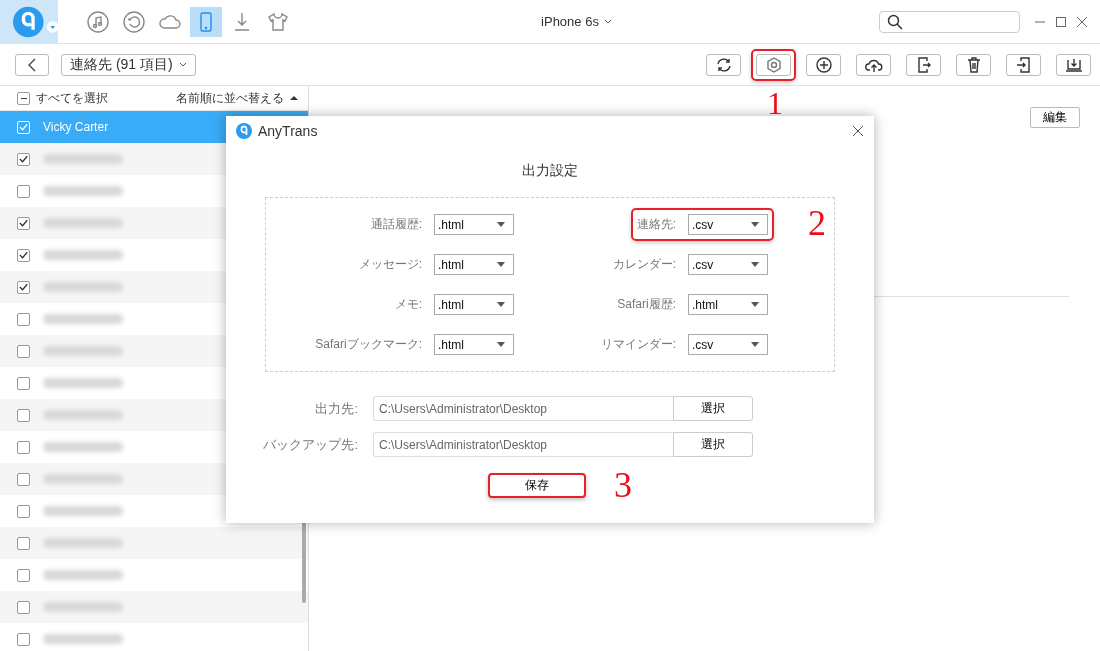  What do you see at coordinates (817, 222) in the screenshot?
I see `step-number: 2` at bounding box center [817, 222].